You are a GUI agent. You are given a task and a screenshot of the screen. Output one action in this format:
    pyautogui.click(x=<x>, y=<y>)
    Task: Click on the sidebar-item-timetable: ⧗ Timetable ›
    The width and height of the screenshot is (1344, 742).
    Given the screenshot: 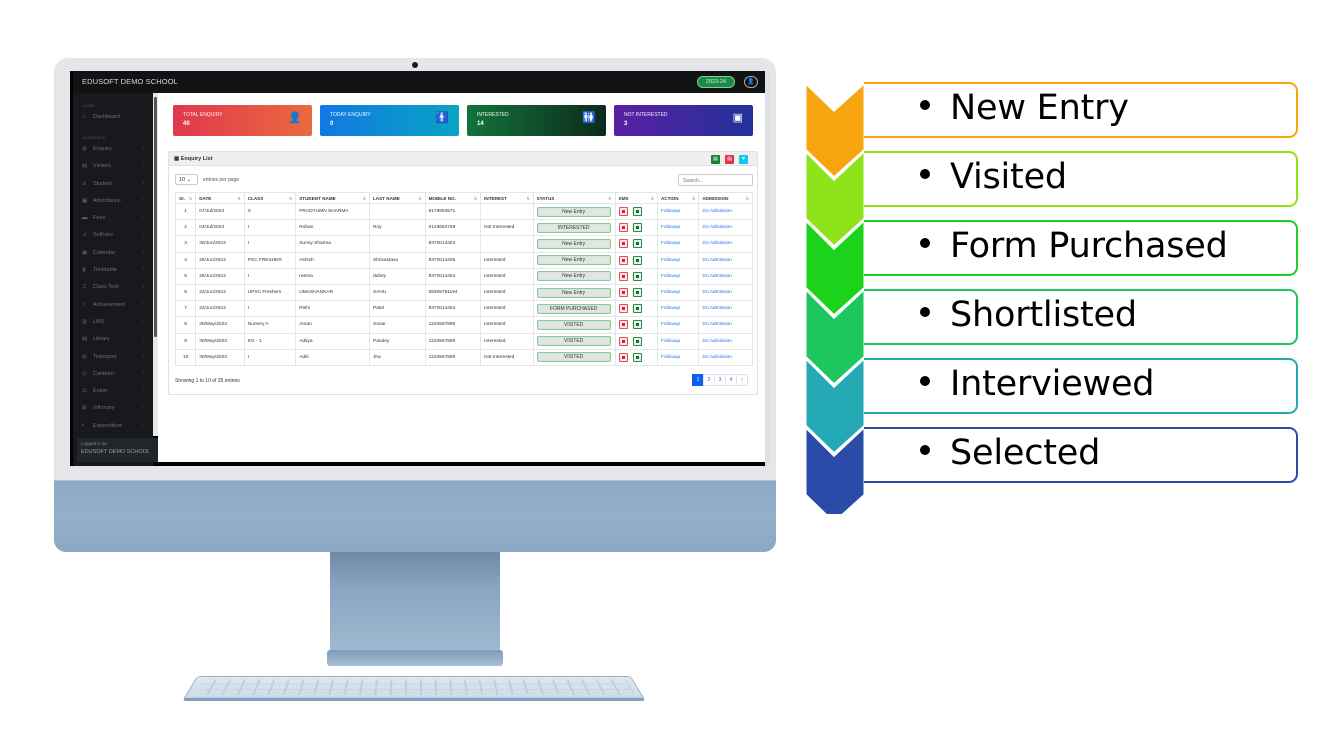 What is the action you would take?
    pyautogui.click(x=111, y=269)
    